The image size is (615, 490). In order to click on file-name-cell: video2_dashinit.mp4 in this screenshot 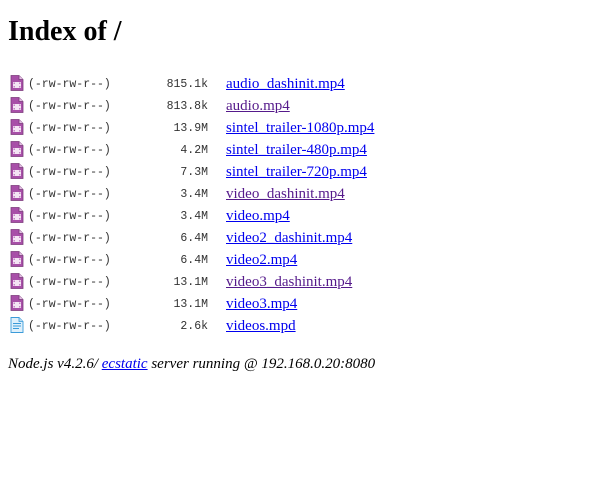, I will do `click(295, 238)`.